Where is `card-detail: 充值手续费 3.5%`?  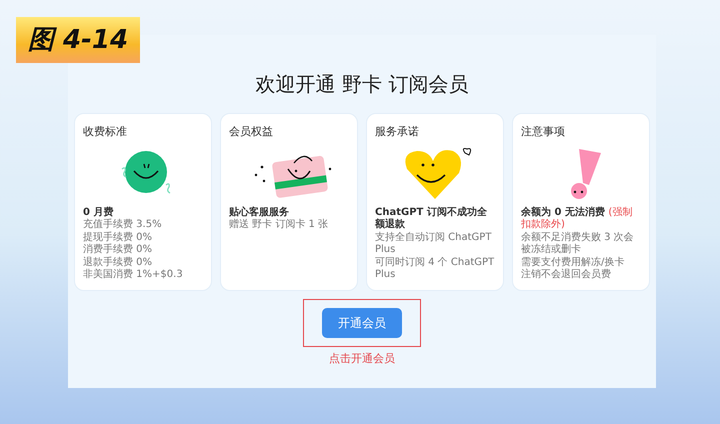
card-detail: 充值手续费 3.5% is located at coordinates (123, 225).